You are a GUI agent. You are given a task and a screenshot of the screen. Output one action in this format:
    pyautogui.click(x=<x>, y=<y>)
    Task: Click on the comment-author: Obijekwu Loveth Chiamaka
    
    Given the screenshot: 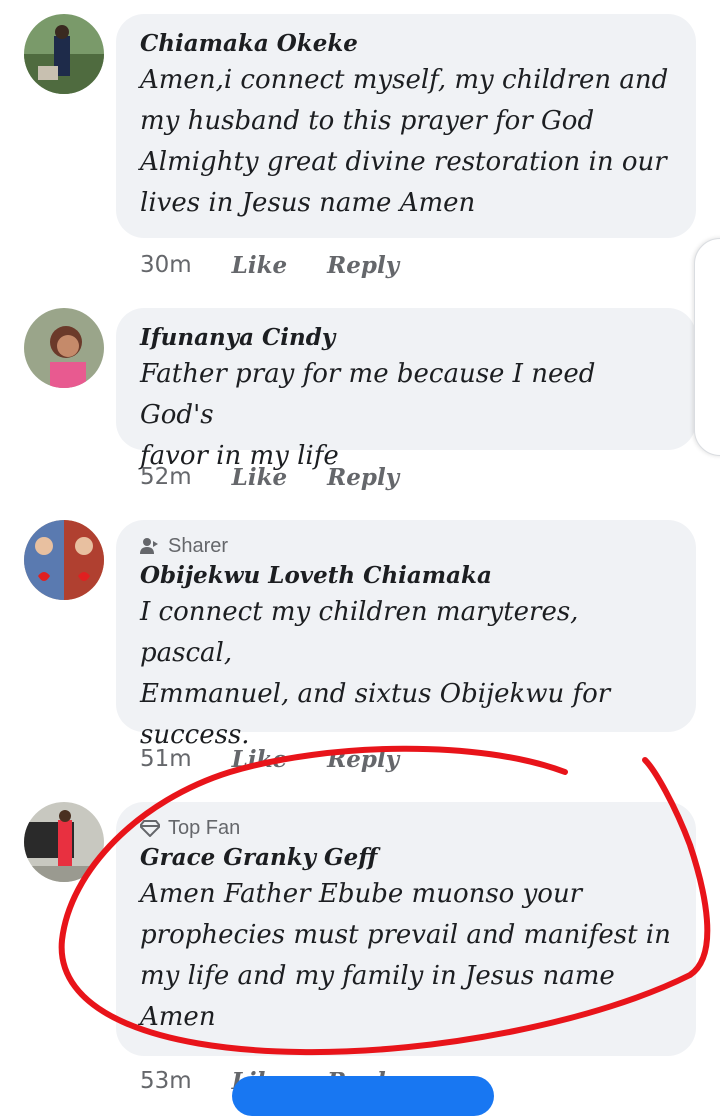 What is the action you would take?
    pyautogui.click(x=406, y=576)
    